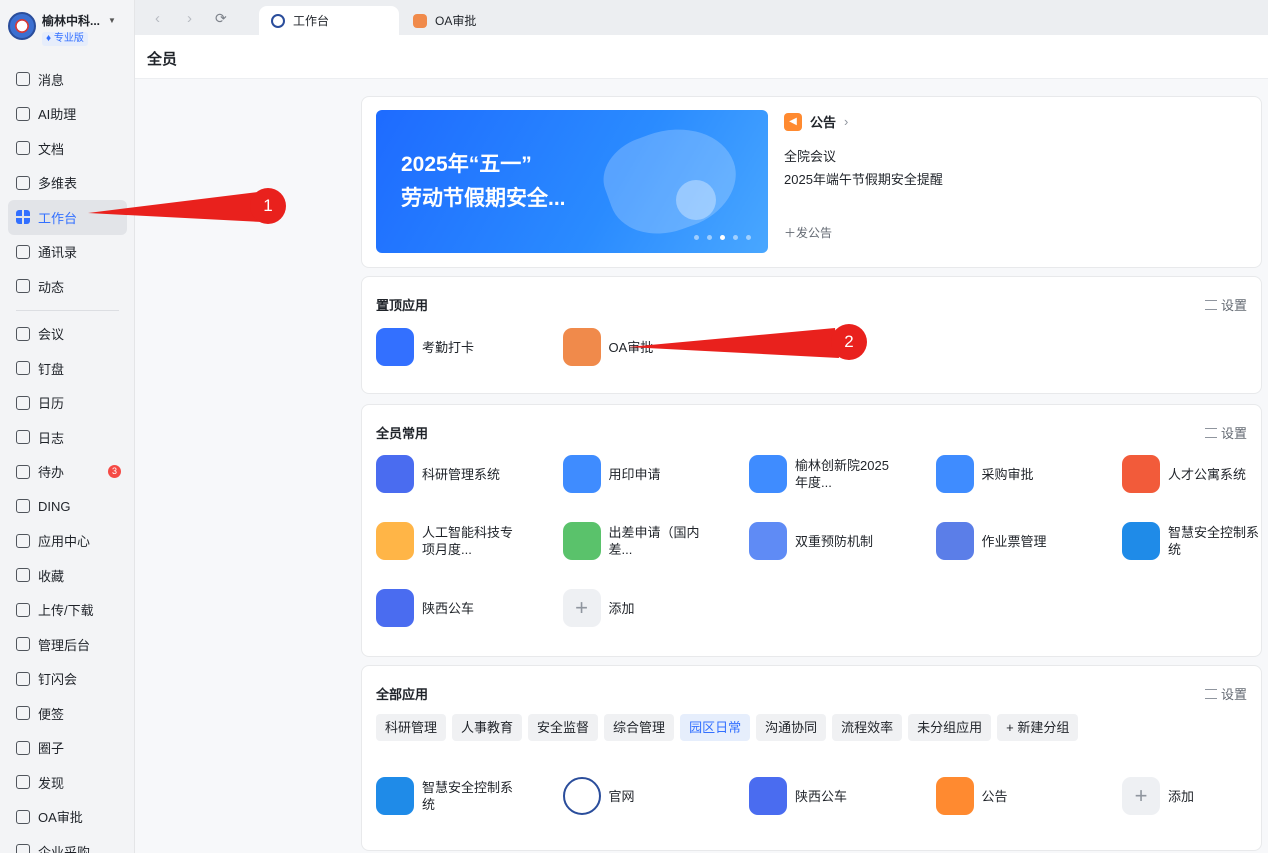 The image size is (1268, 853). Describe the element at coordinates (849, 342) in the screenshot. I see `annotation-callout-2: 2` at that location.